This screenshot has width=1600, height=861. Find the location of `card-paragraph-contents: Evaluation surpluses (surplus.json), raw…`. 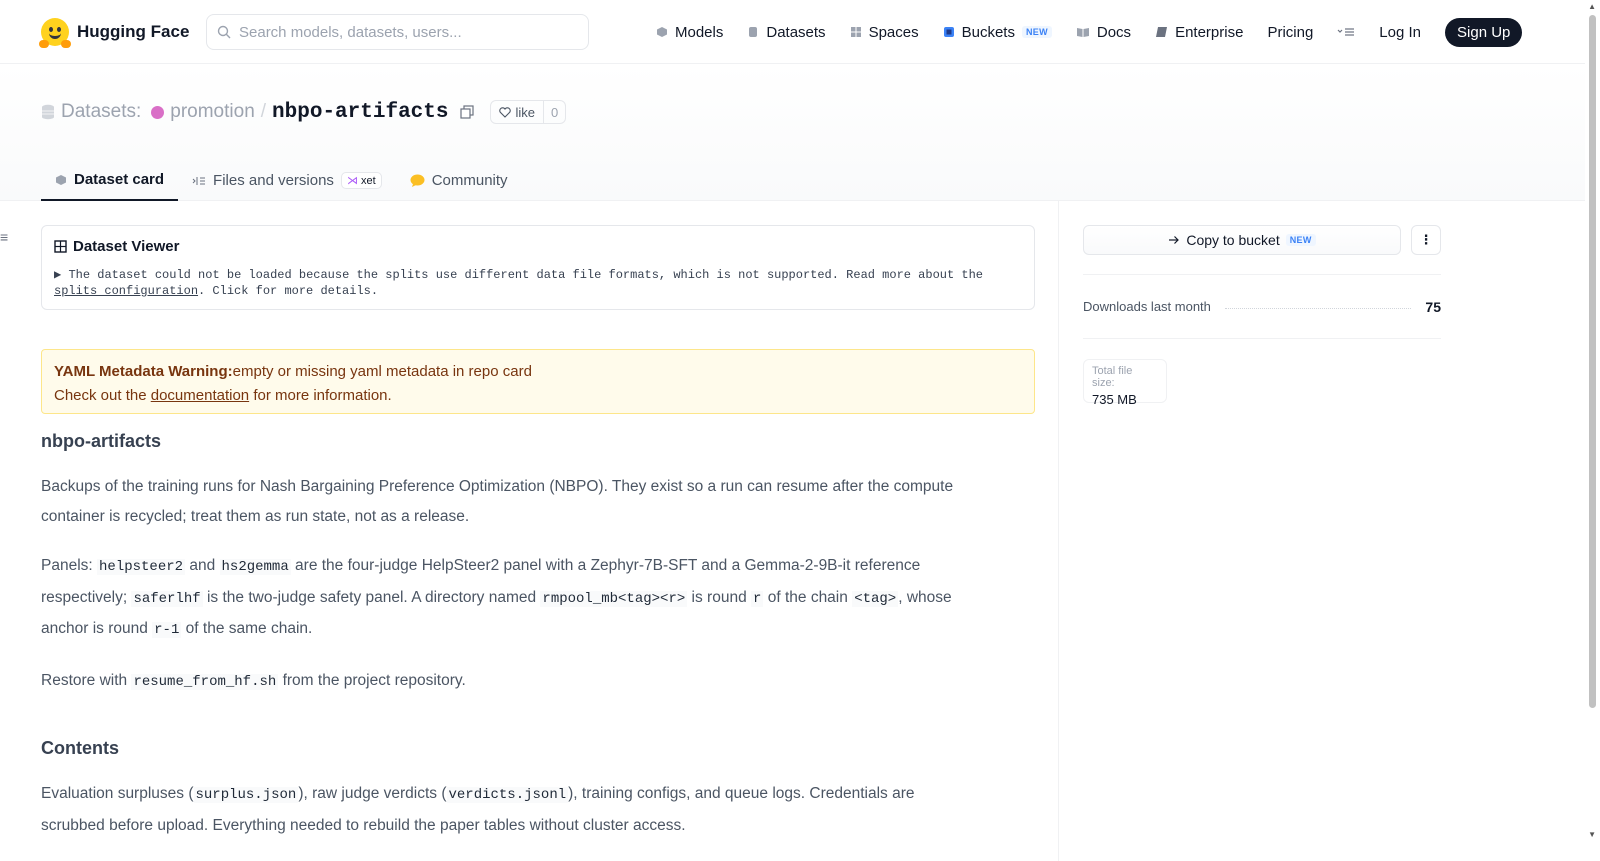

card-paragraph-contents: Evaluation surpluses (surplus.json), raw… is located at coordinates (478, 809).